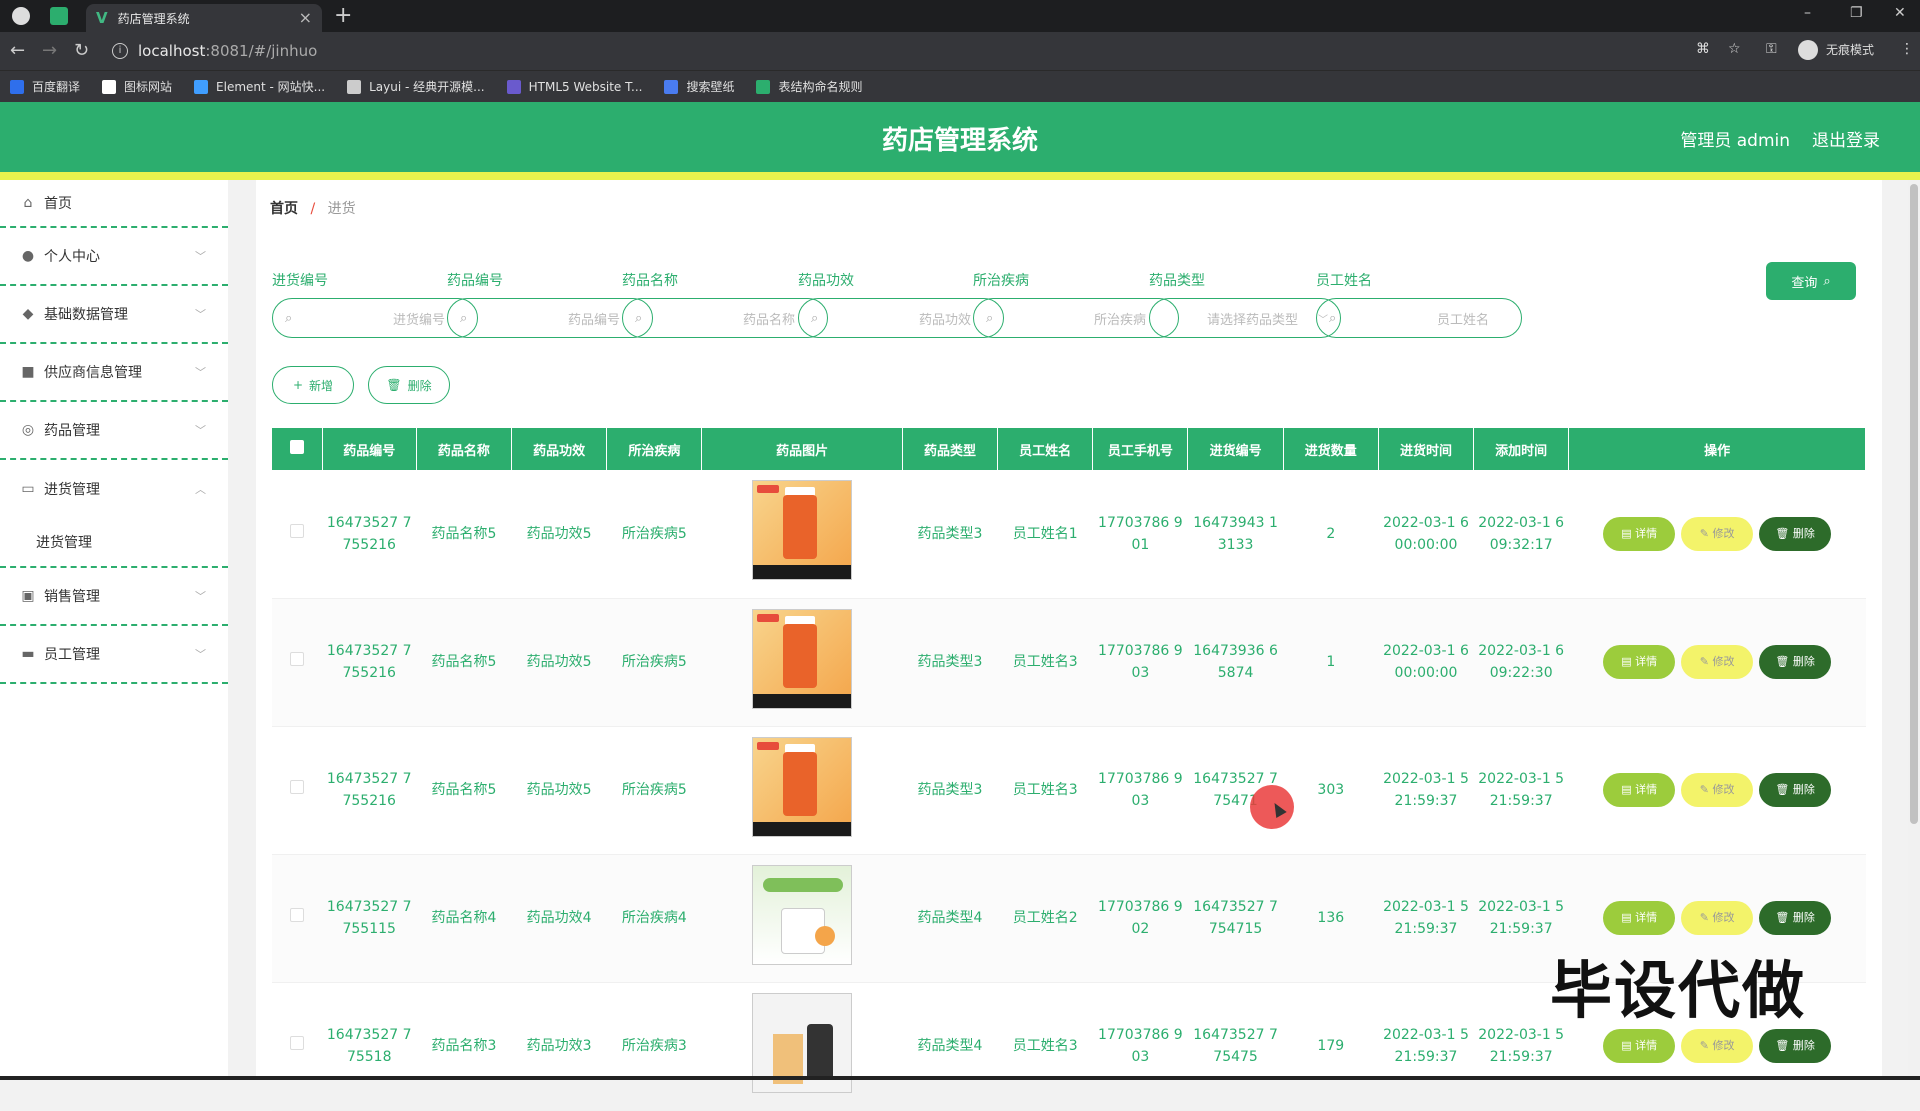 This screenshot has width=1920, height=1111. Describe the element at coordinates (137, 86) in the screenshot. I see `bookmark-item: 图标网站` at that location.